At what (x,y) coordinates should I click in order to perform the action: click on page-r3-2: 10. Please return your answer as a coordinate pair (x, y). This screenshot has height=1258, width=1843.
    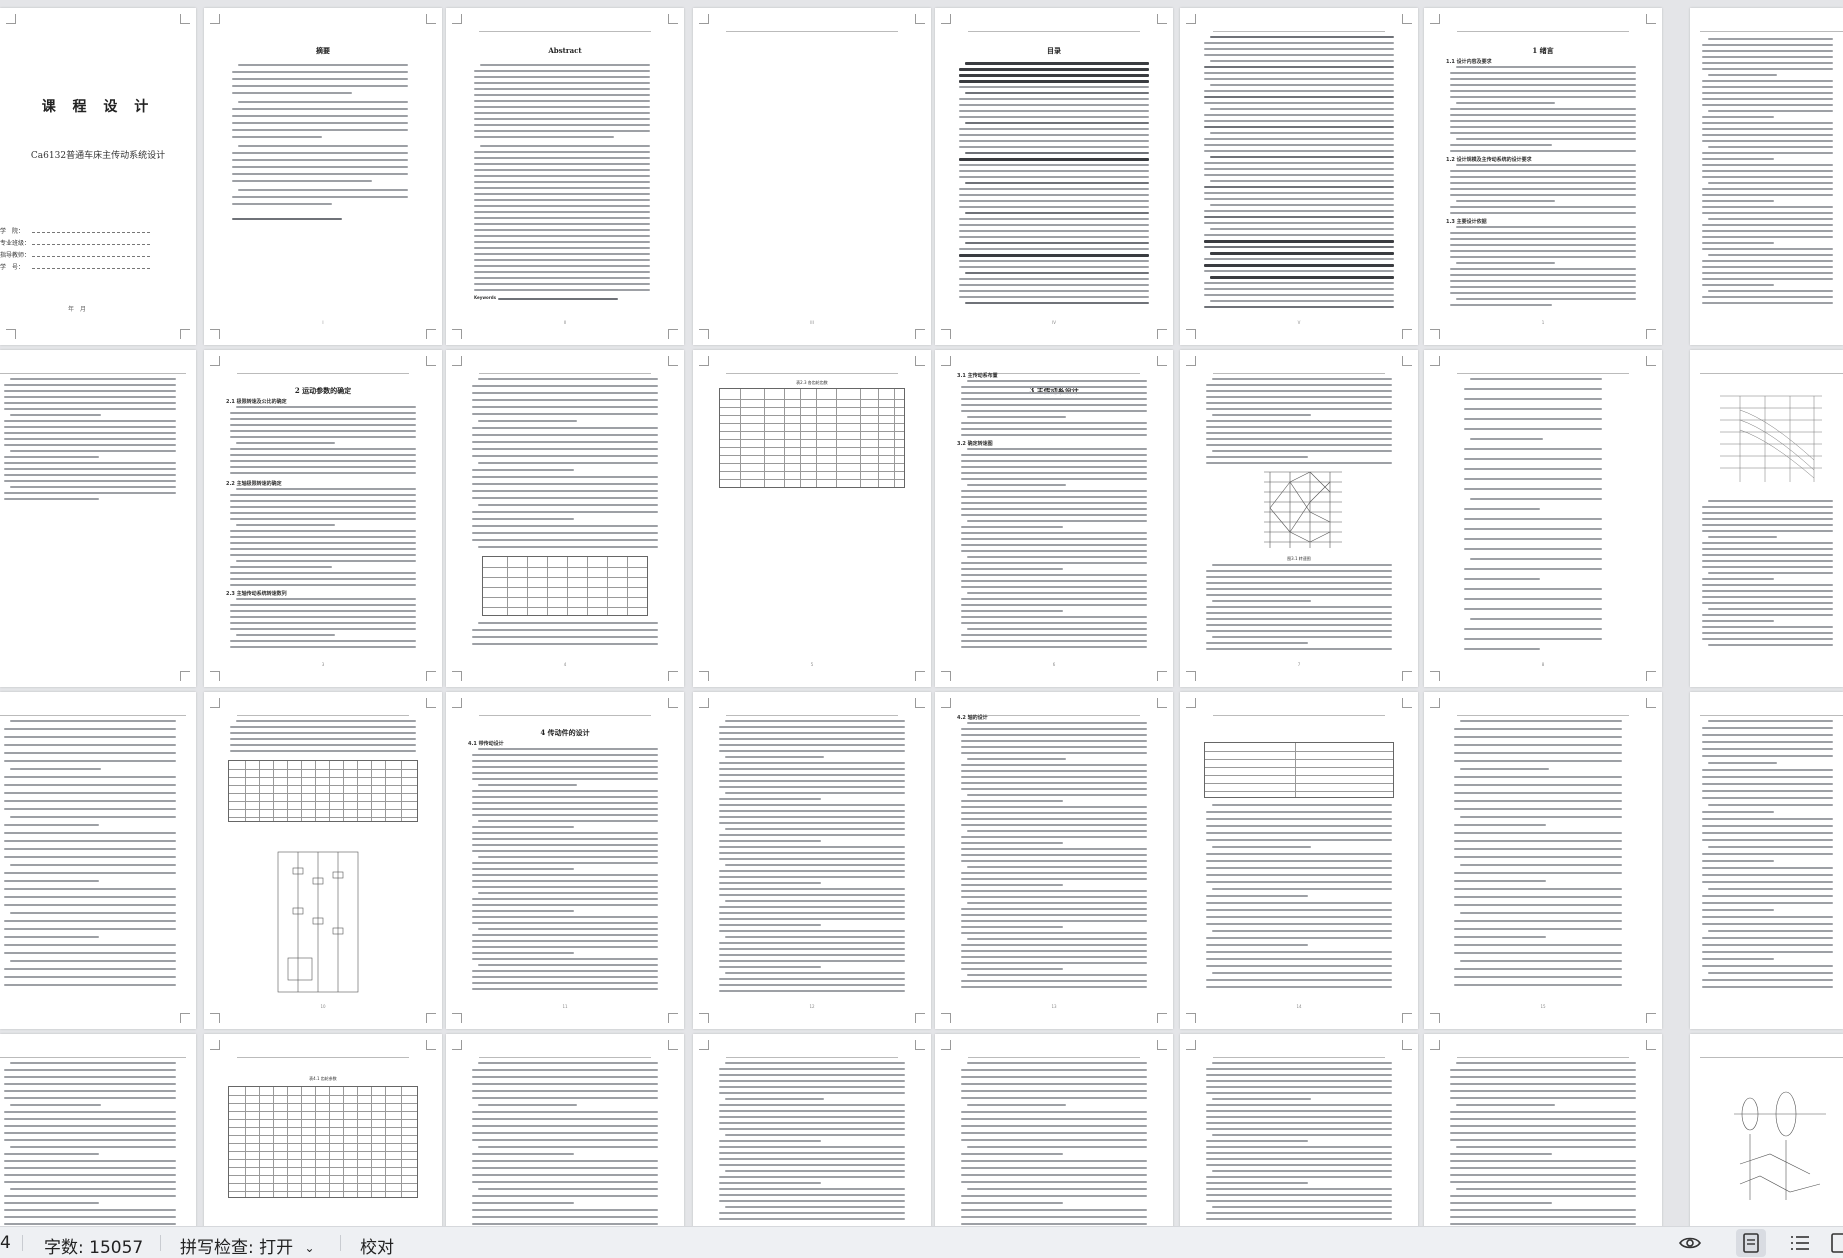
    Looking at the image, I should click on (323, 860).